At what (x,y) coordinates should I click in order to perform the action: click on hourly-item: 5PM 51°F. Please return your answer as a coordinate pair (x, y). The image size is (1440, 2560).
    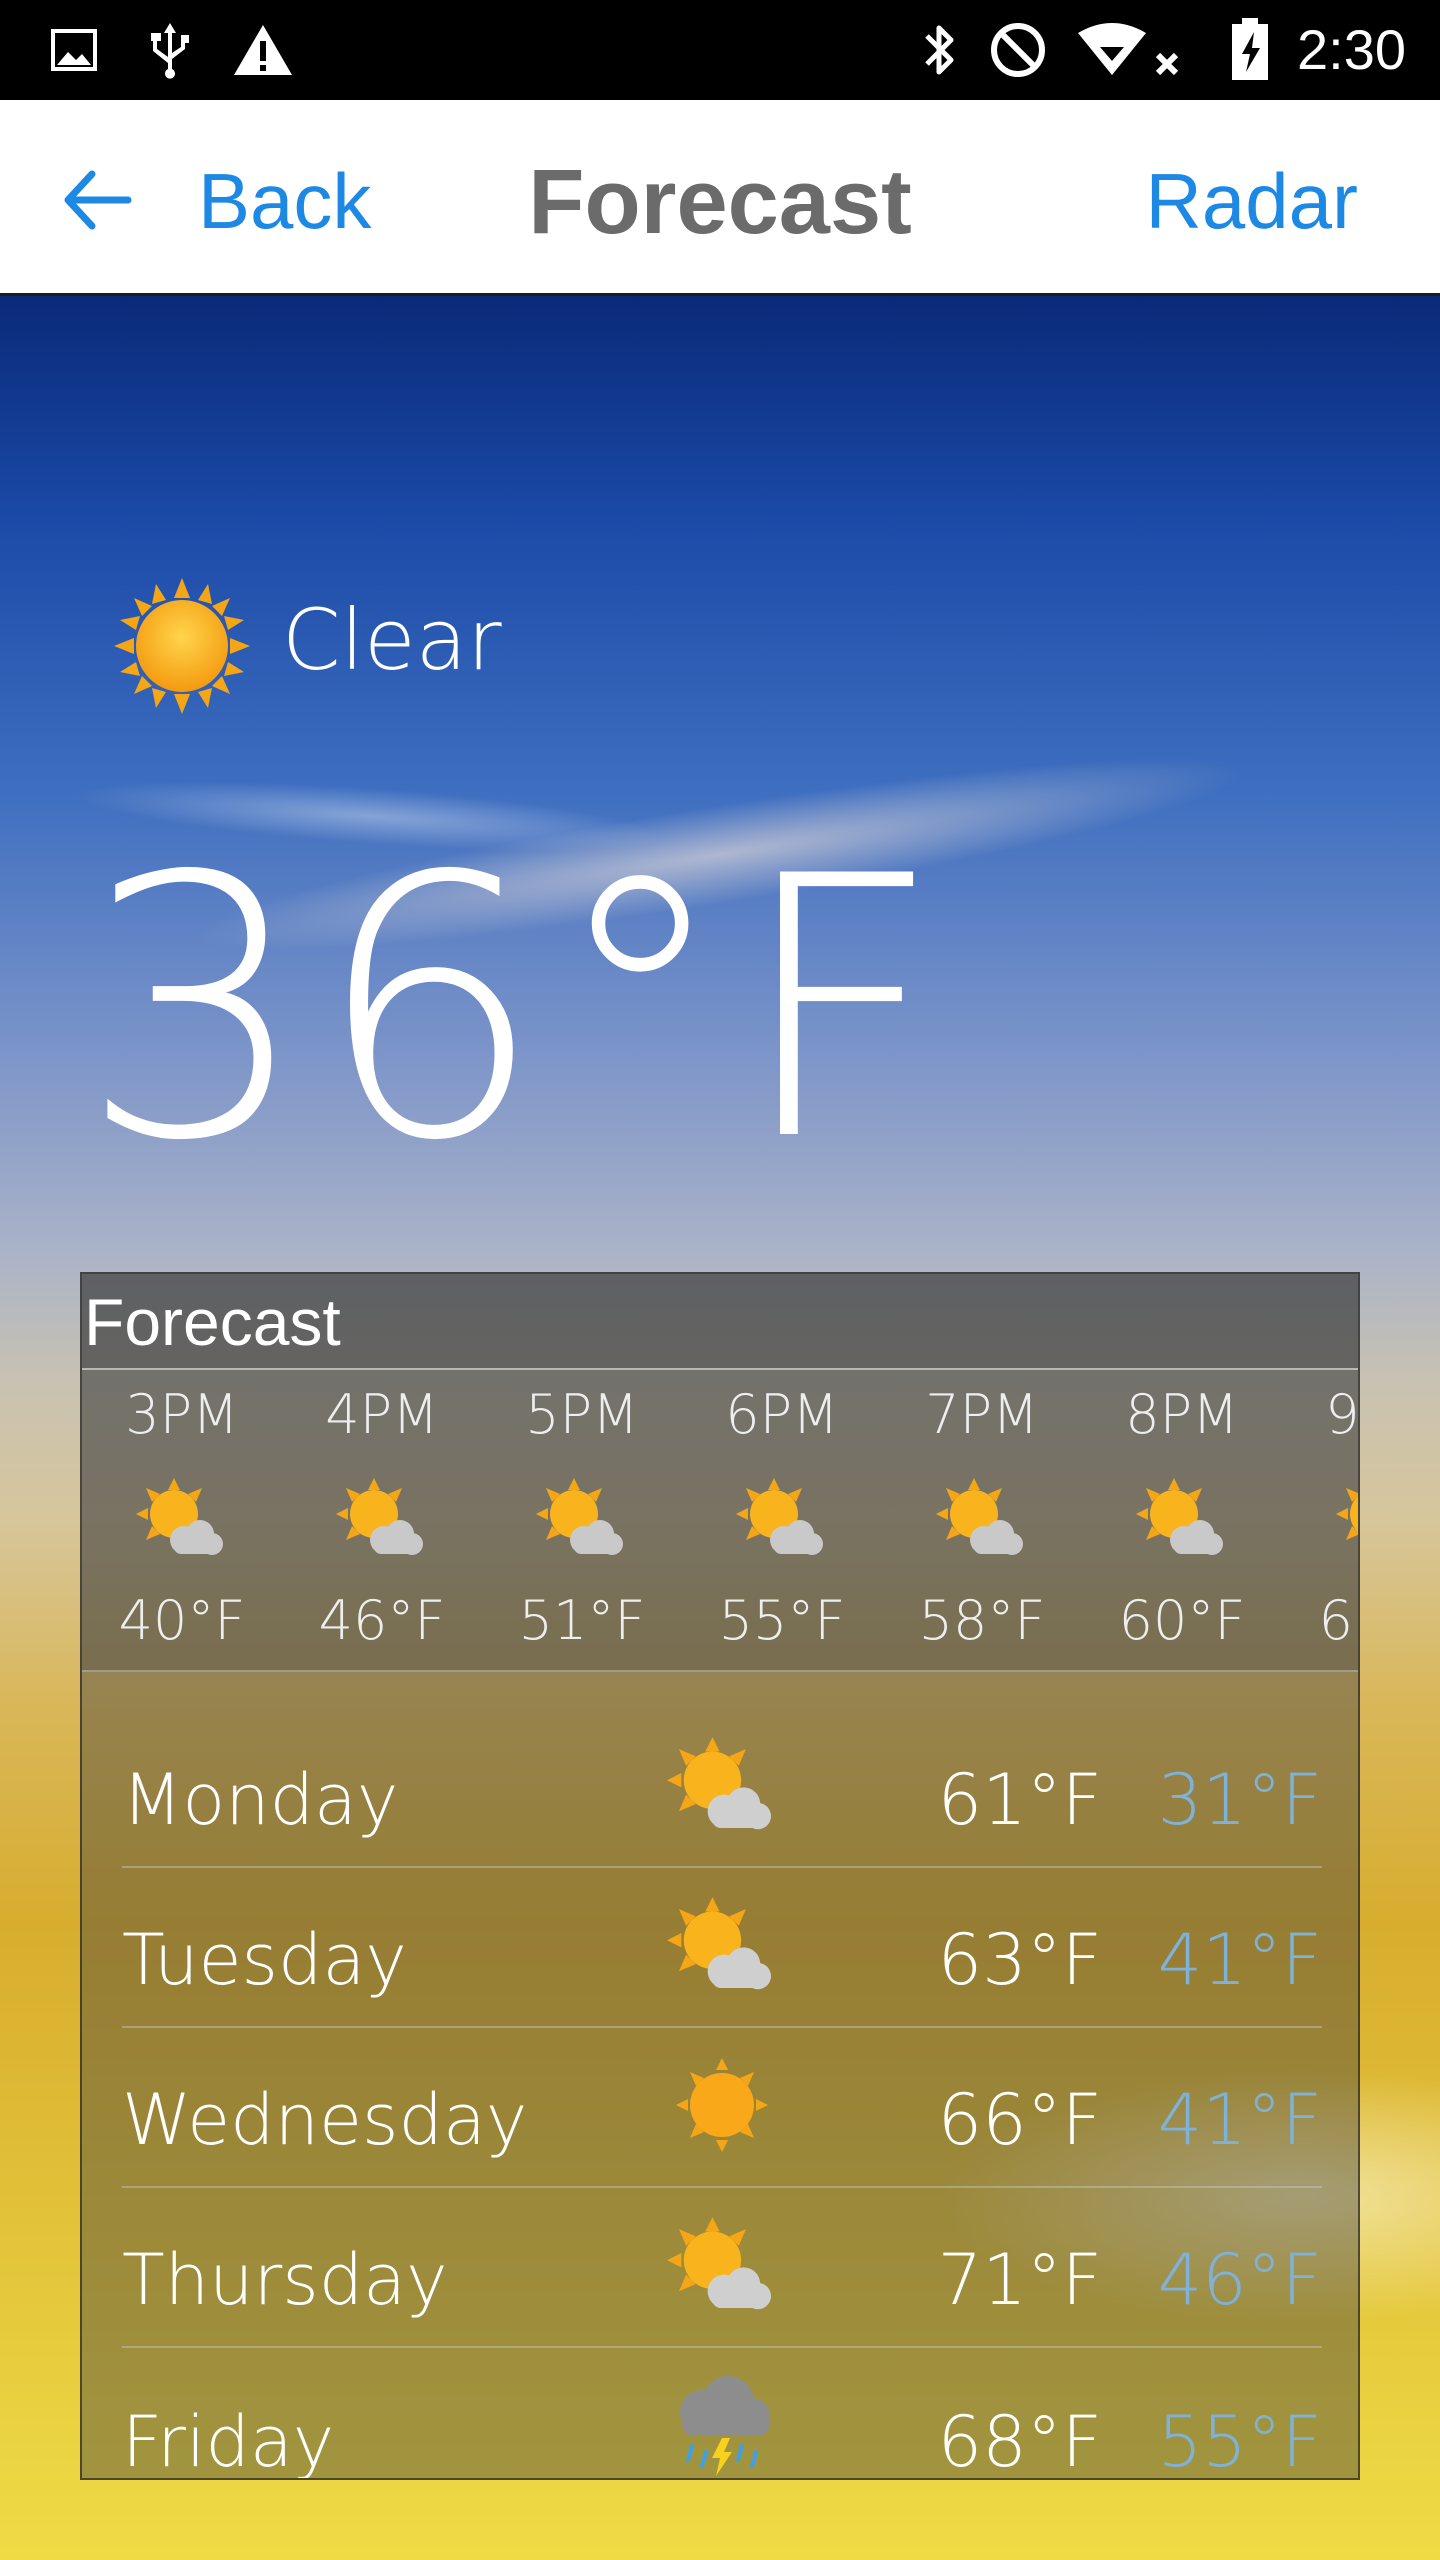
    Looking at the image, I should click on (582, 1520).